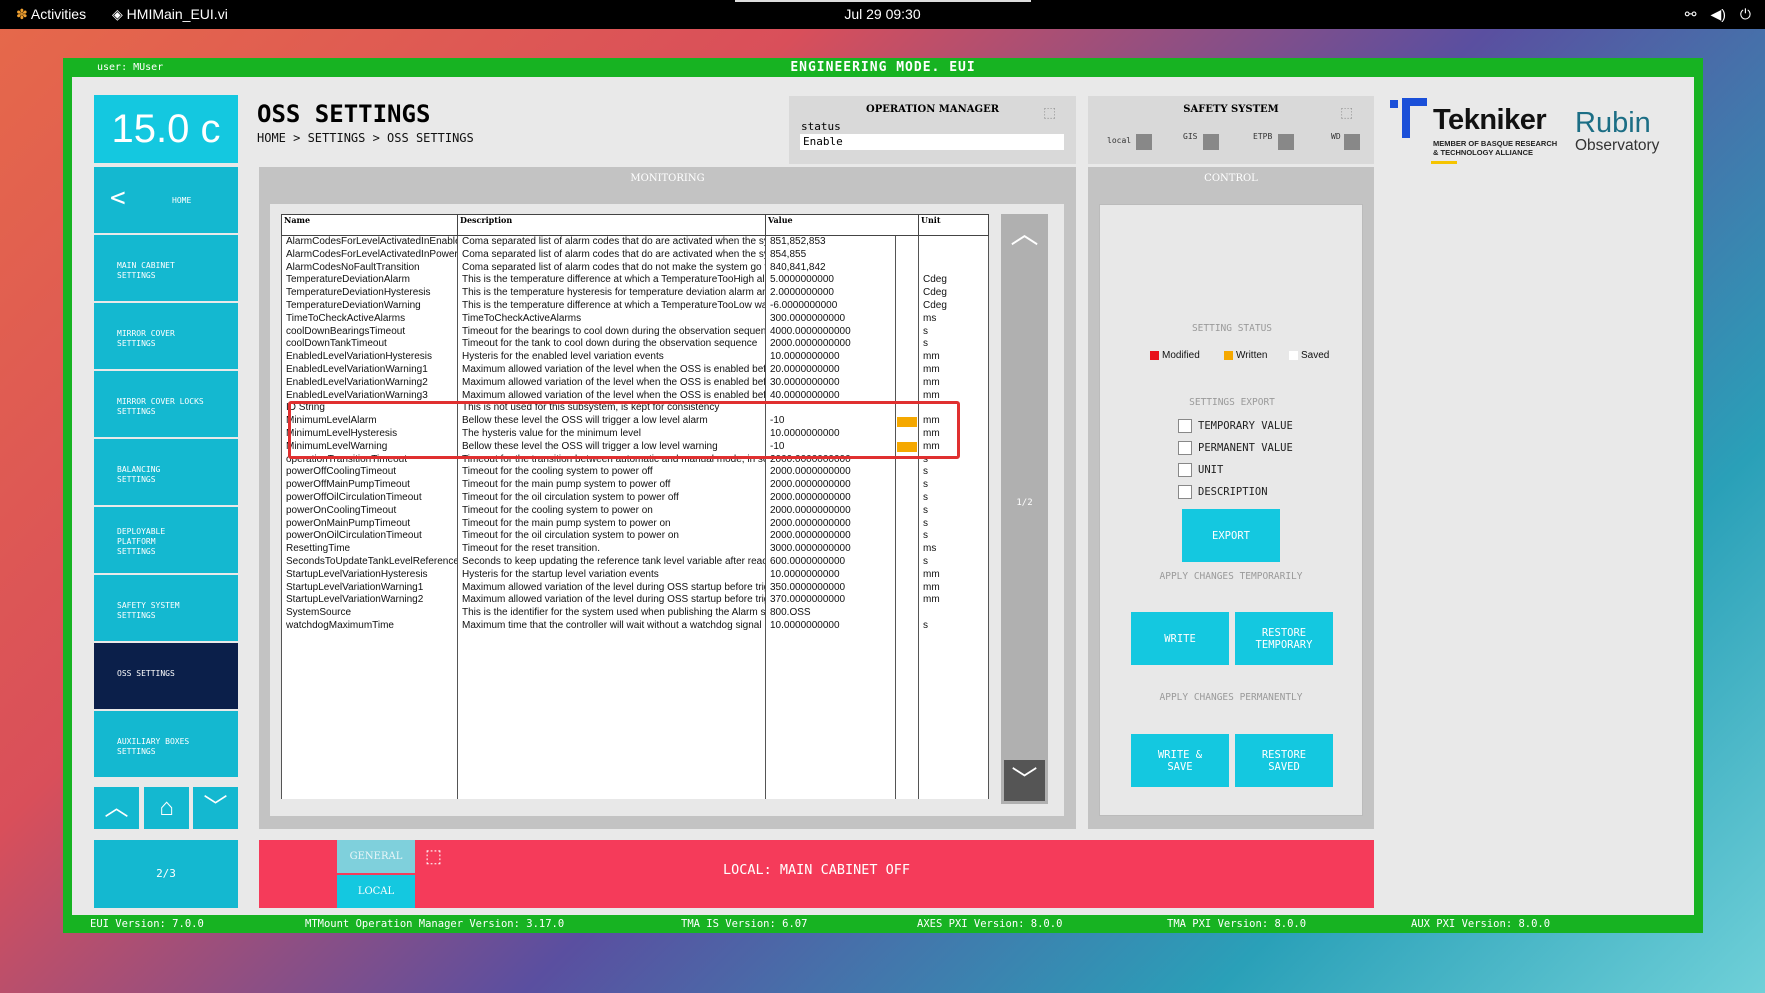 This screenshot has width=1765, height=993. I want to click on sidebar-item-safety-system: SAFETY SYSTEM SETTINGS, so click(166, 608).